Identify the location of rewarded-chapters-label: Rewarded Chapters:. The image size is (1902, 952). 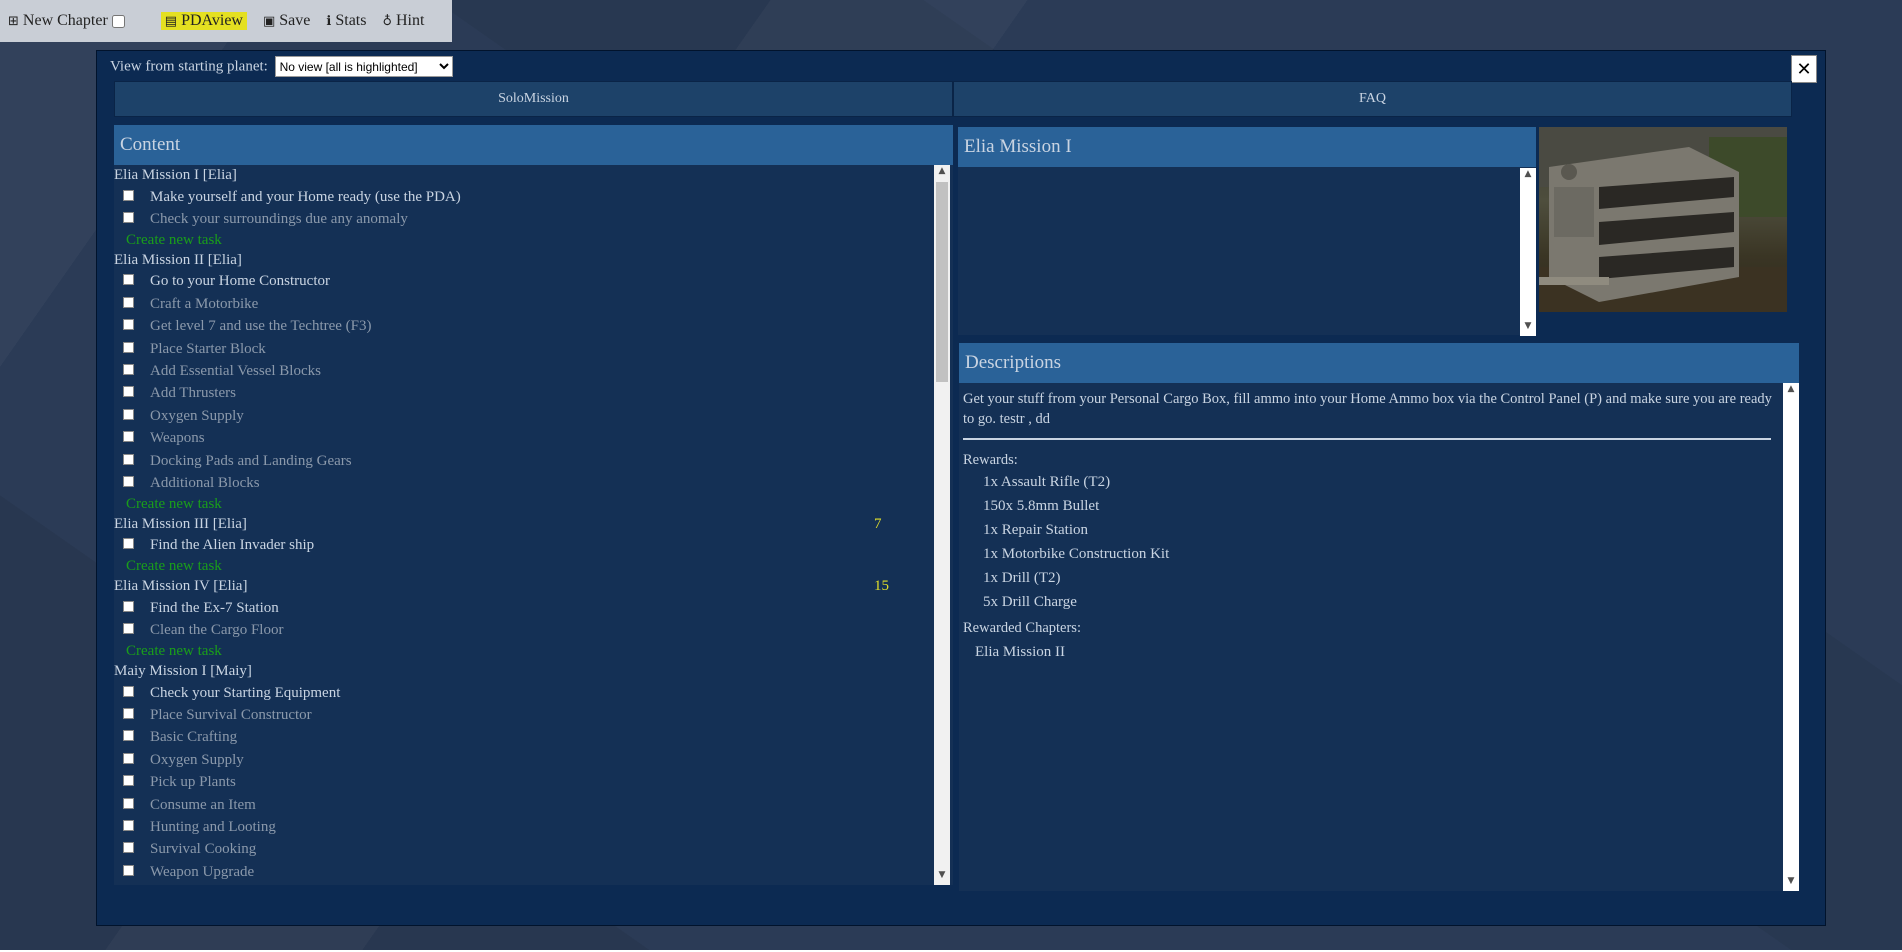
(1022, 628).